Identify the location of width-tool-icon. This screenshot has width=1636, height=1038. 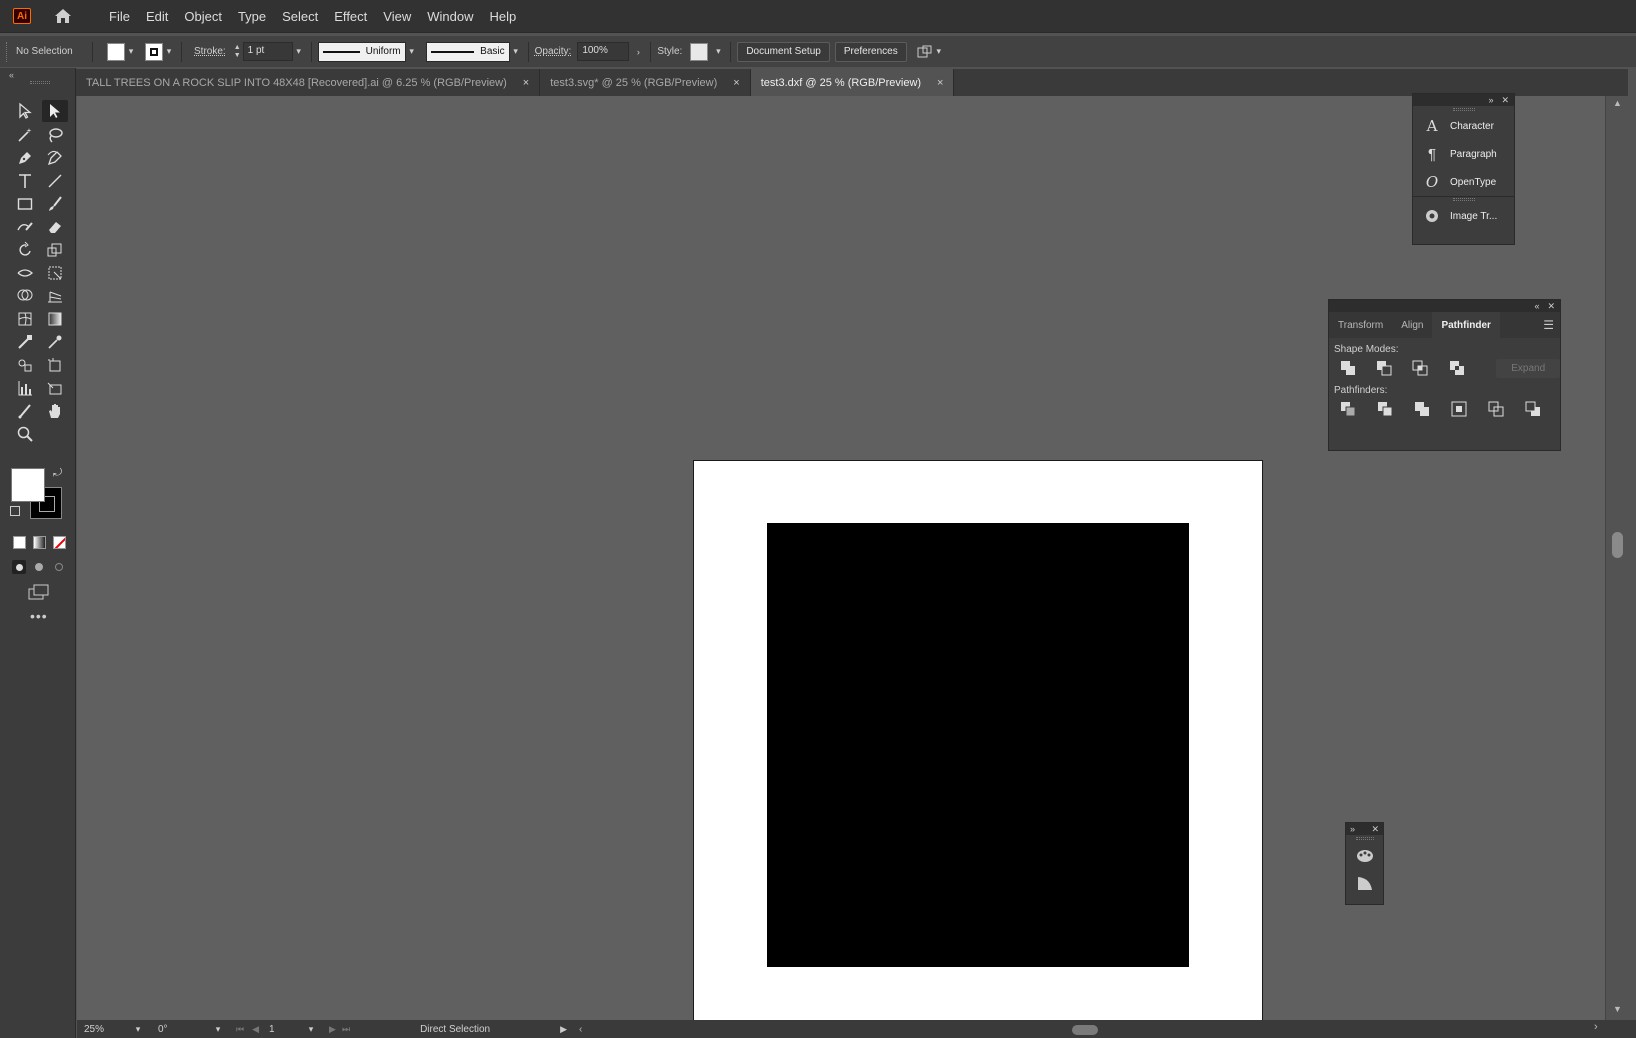
(25, 273).